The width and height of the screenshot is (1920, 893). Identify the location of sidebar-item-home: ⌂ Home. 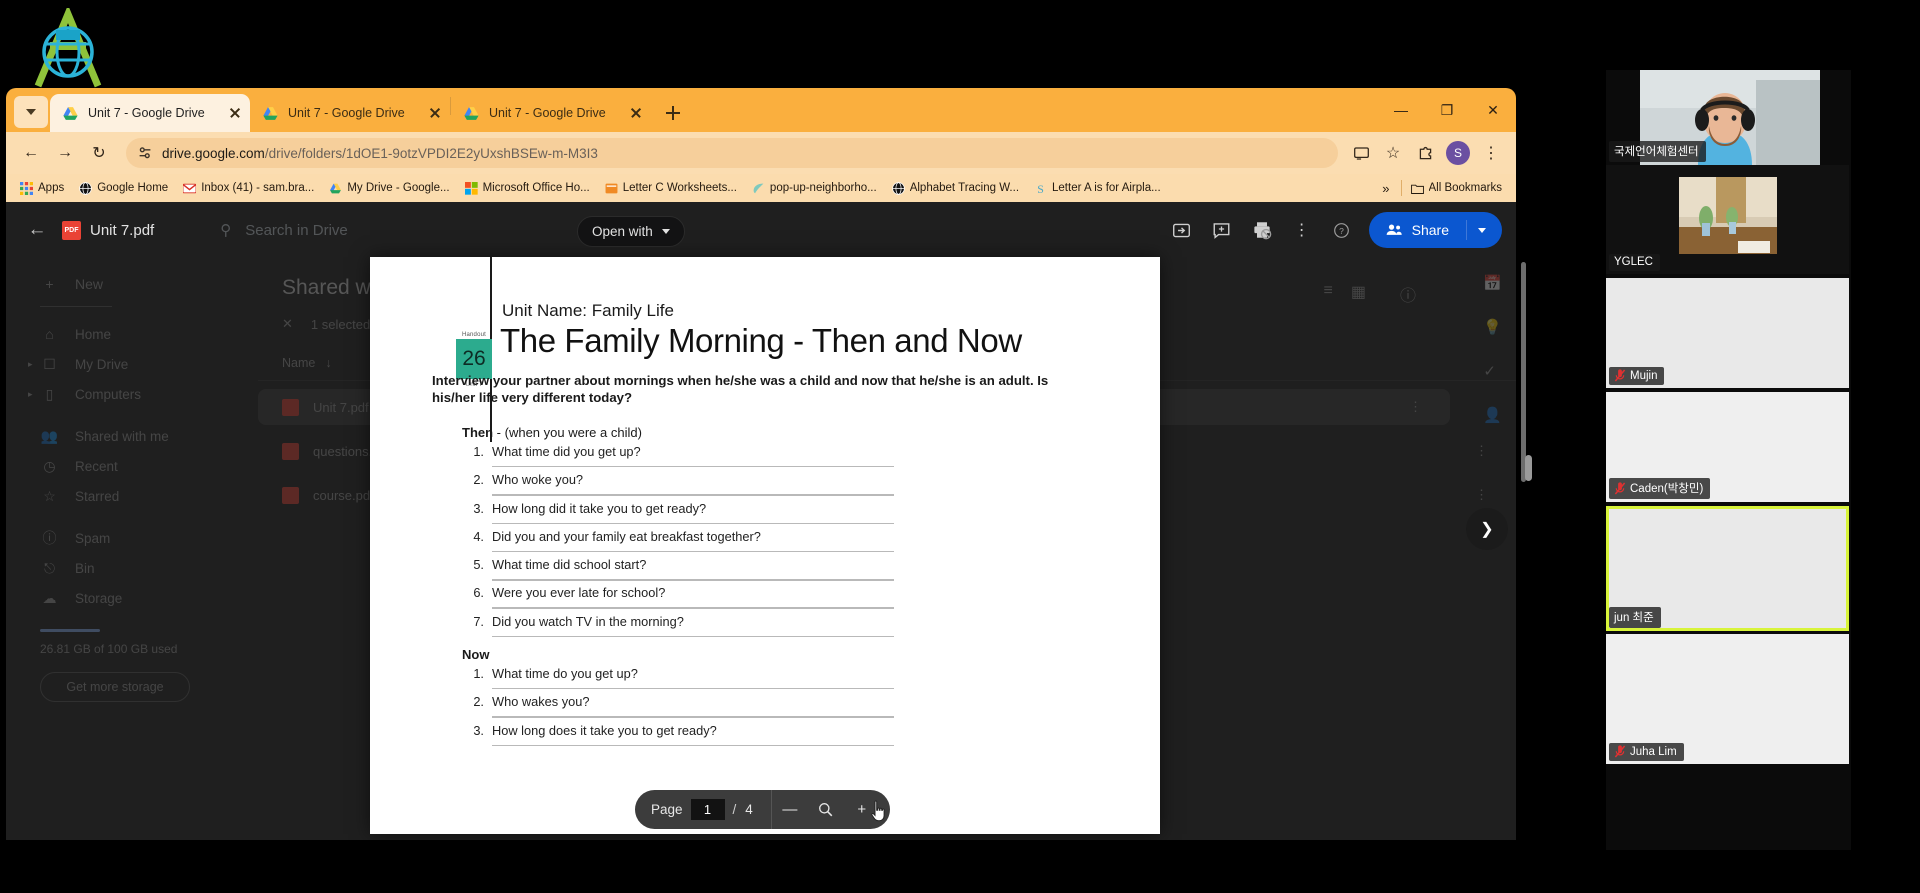
(132, 334).